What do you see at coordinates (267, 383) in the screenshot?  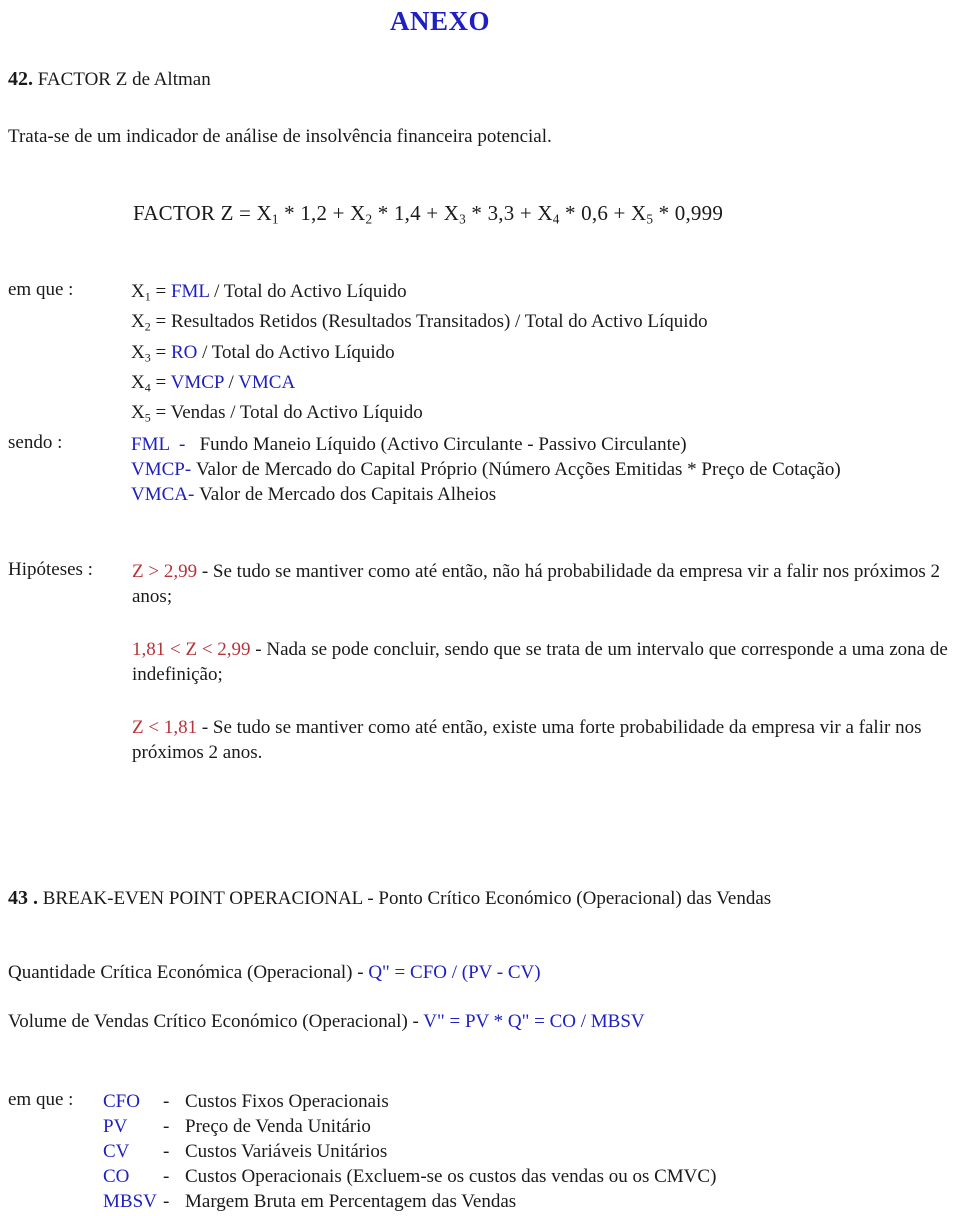 I see `variable-row-x4-term2: VMCA` at bounding box center [267, 383].